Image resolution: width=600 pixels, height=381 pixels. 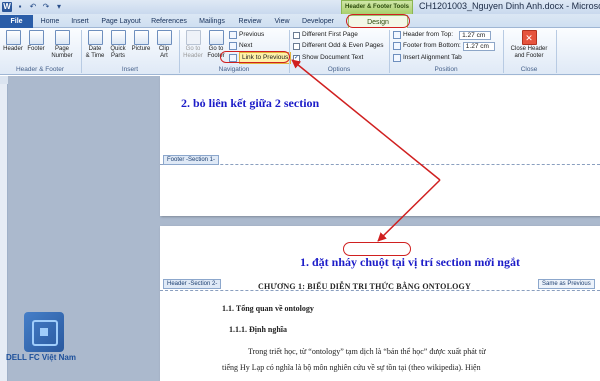 What do you see at coordinates (40, 69) in the screenshot?
I see `group-header-footer: Header & Footer` at bounding box center [40, 69].